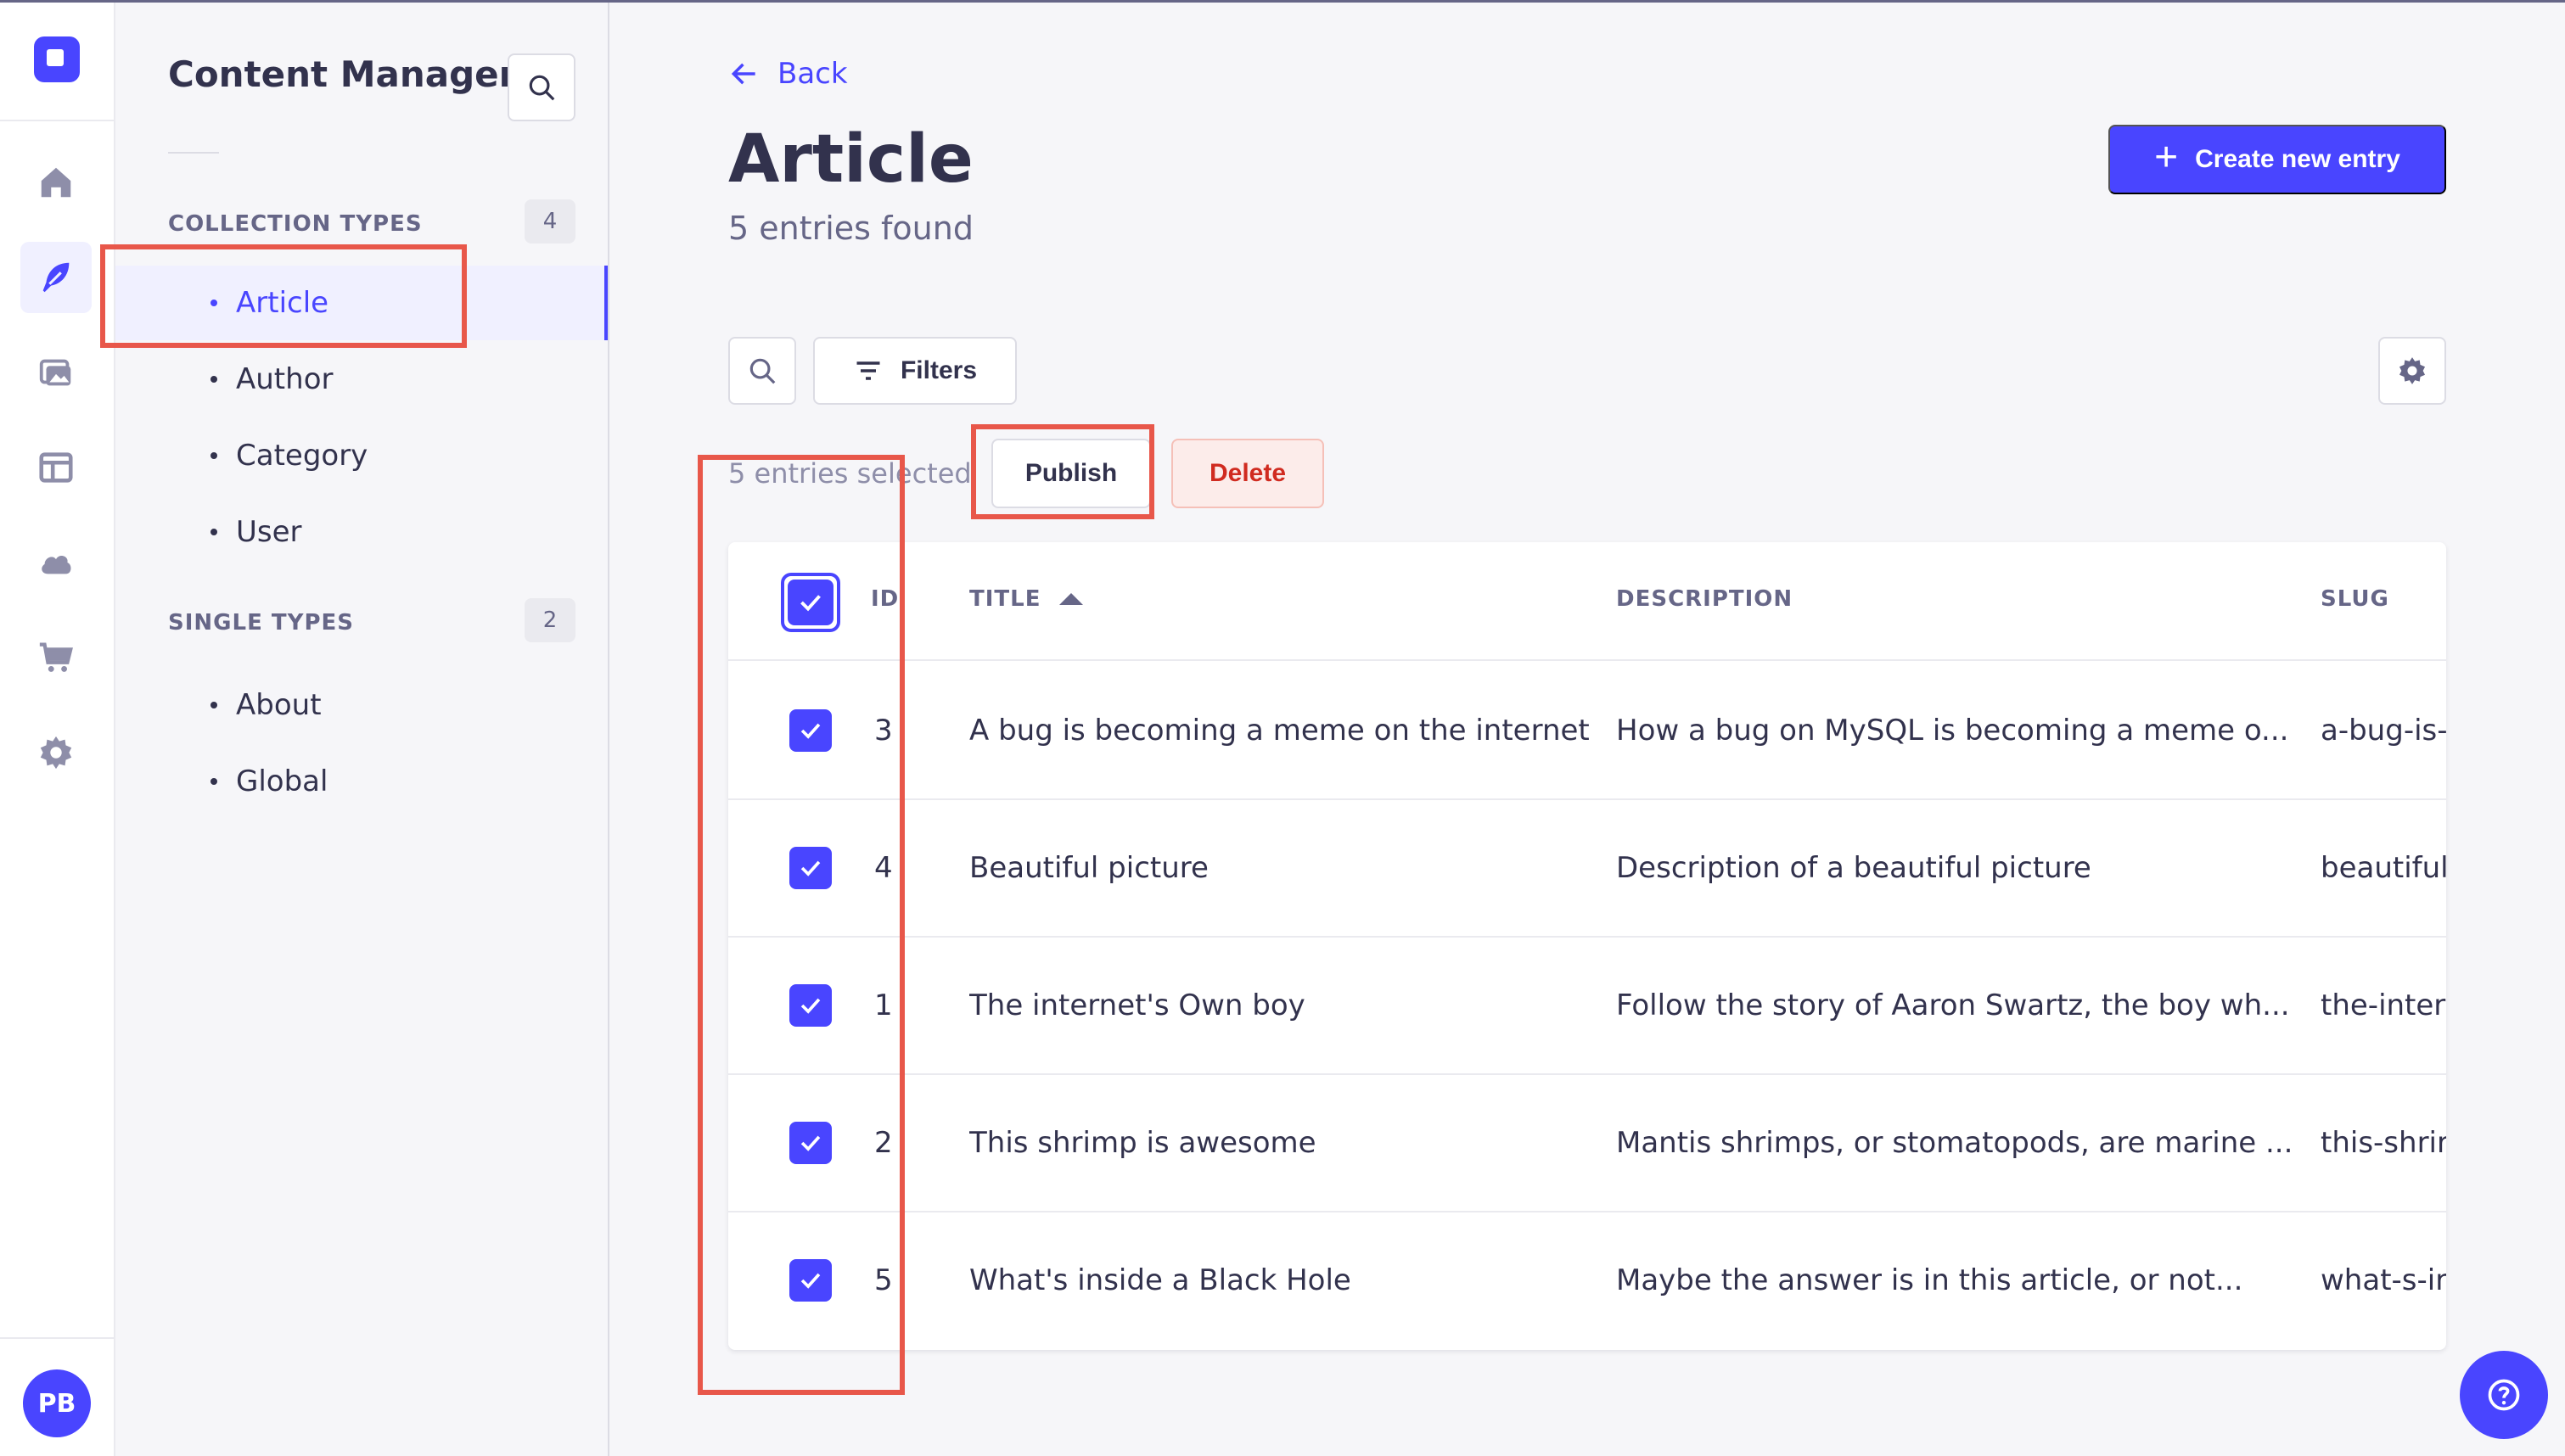 The height and width of the screenshot is (1456, 2565). Describe the element at coordinates (361, 781) in the screenshot. I see `sidebar-item-global: Global` at that location.